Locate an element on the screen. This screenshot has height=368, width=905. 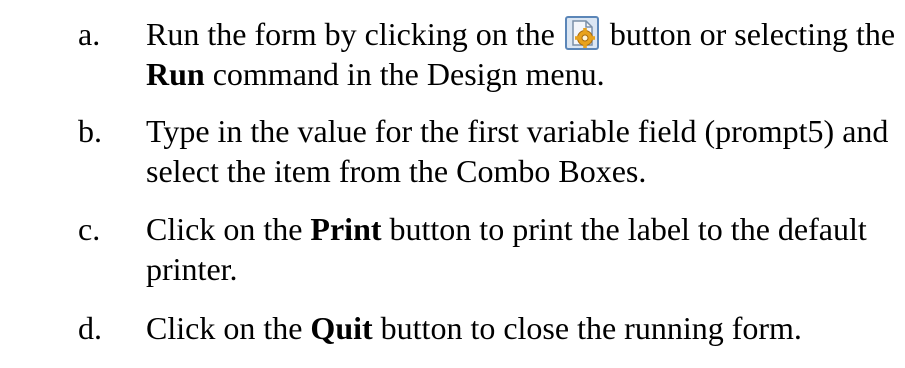
step-a-text-end: button or selecting the is located at coordinates (748, 34).